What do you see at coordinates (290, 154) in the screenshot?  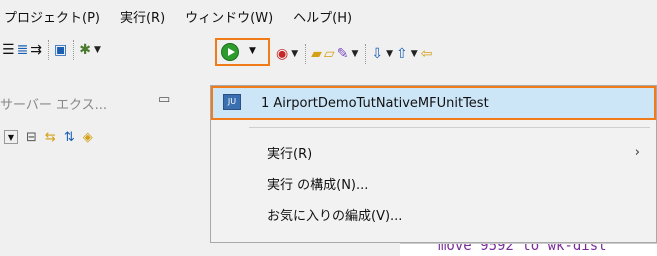 I see `menu-item-label: 実行(R)` at bounding box center [290, 154].